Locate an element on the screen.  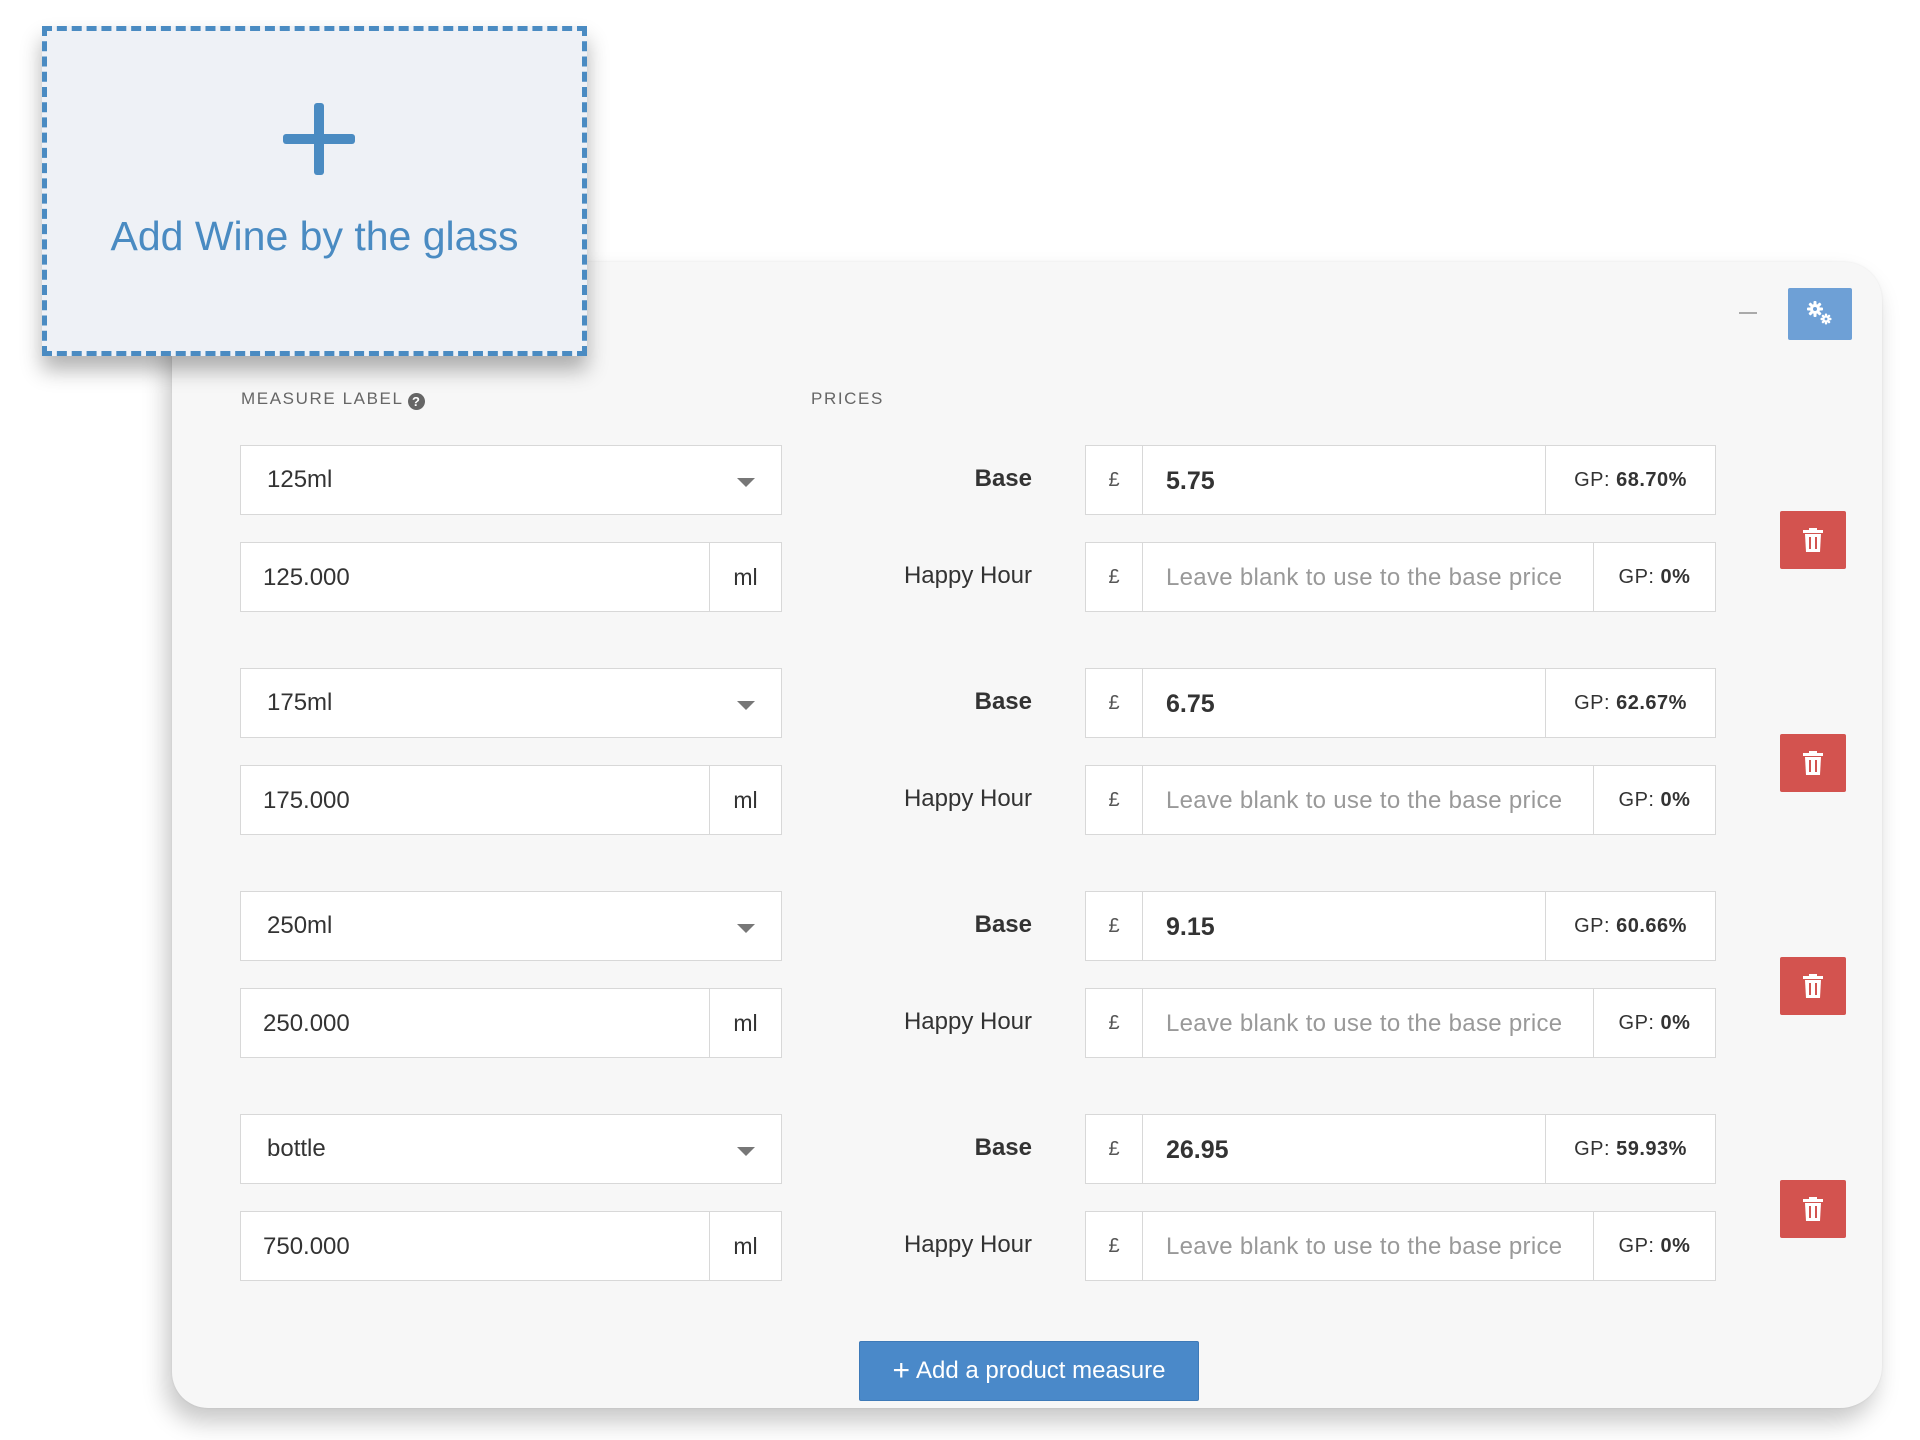
base-price-input: £ 9.15 GP: 60.66% is located at coordinates (1400, 926).